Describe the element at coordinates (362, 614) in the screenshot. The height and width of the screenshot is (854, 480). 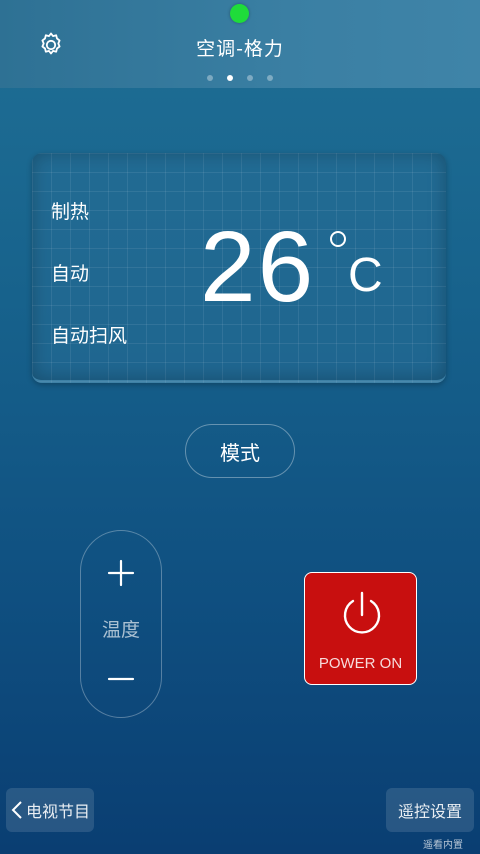
I see `power-icon` at that location.